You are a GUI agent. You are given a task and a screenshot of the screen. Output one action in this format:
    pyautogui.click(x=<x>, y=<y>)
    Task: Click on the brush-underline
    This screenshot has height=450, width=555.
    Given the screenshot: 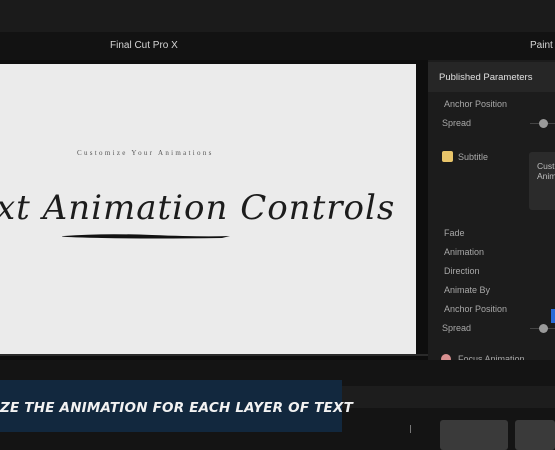 What is the action you would take?
    pyautogui.click(x=146, y=236)
    